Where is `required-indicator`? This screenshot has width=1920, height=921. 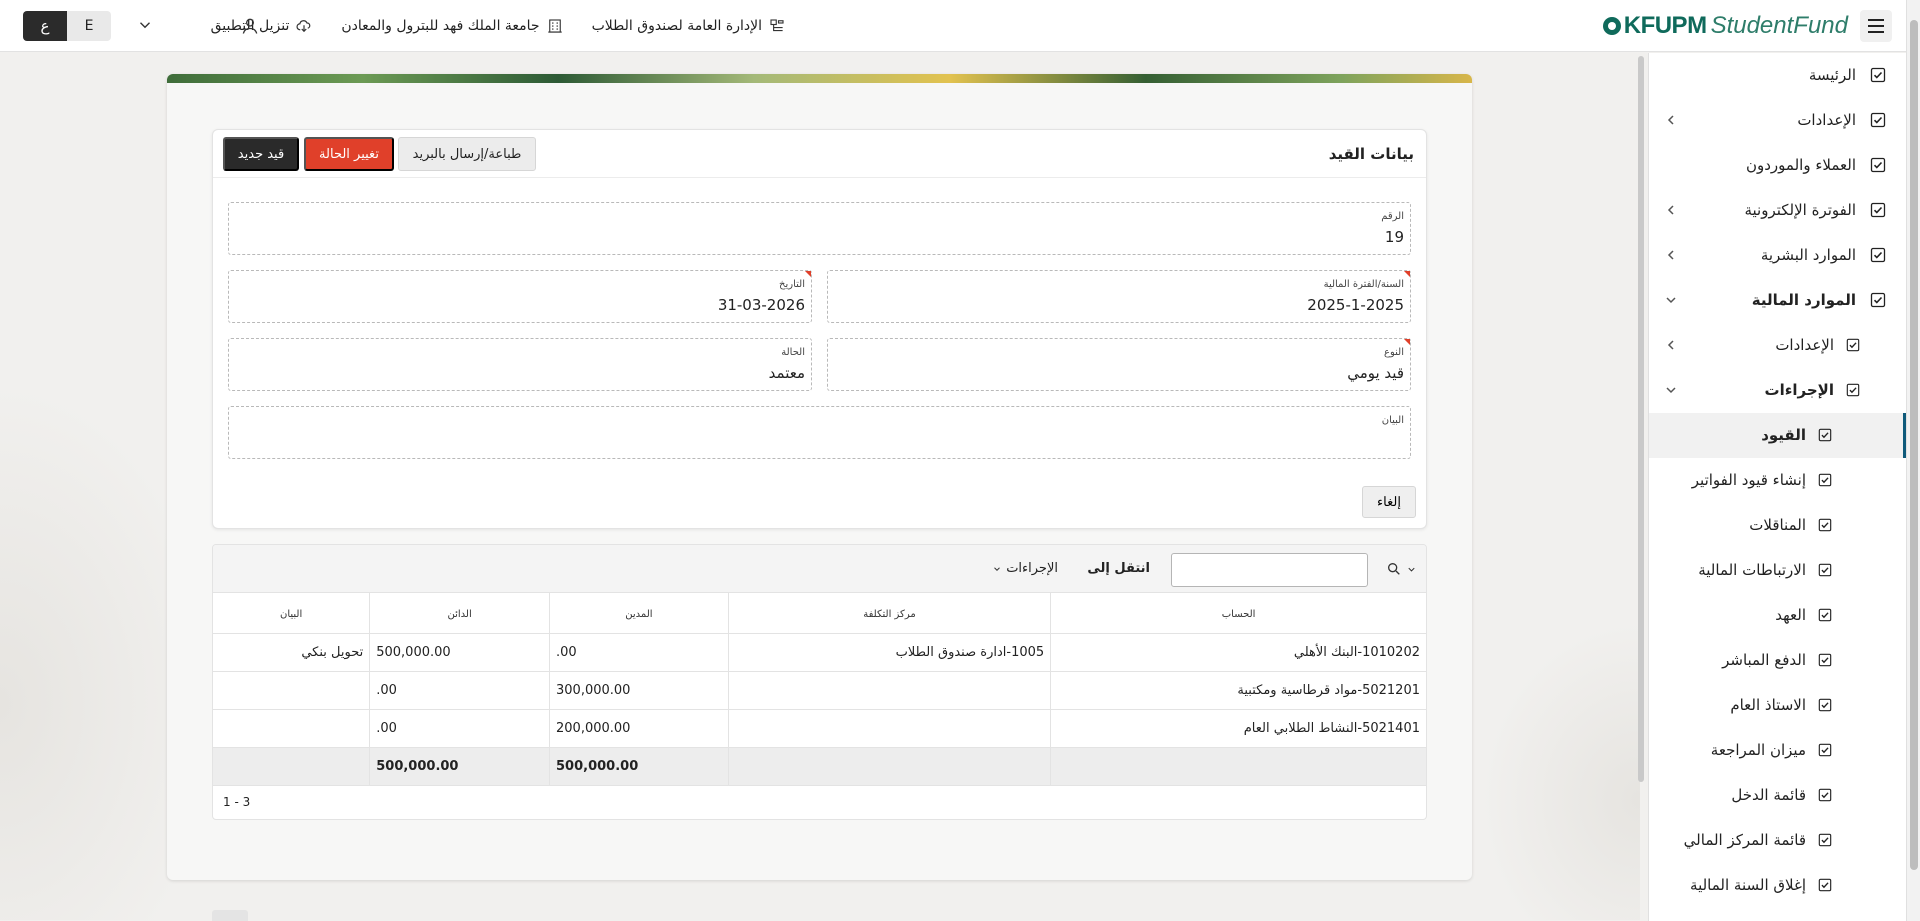
required-indicator is located at coordinates (1407, 274).